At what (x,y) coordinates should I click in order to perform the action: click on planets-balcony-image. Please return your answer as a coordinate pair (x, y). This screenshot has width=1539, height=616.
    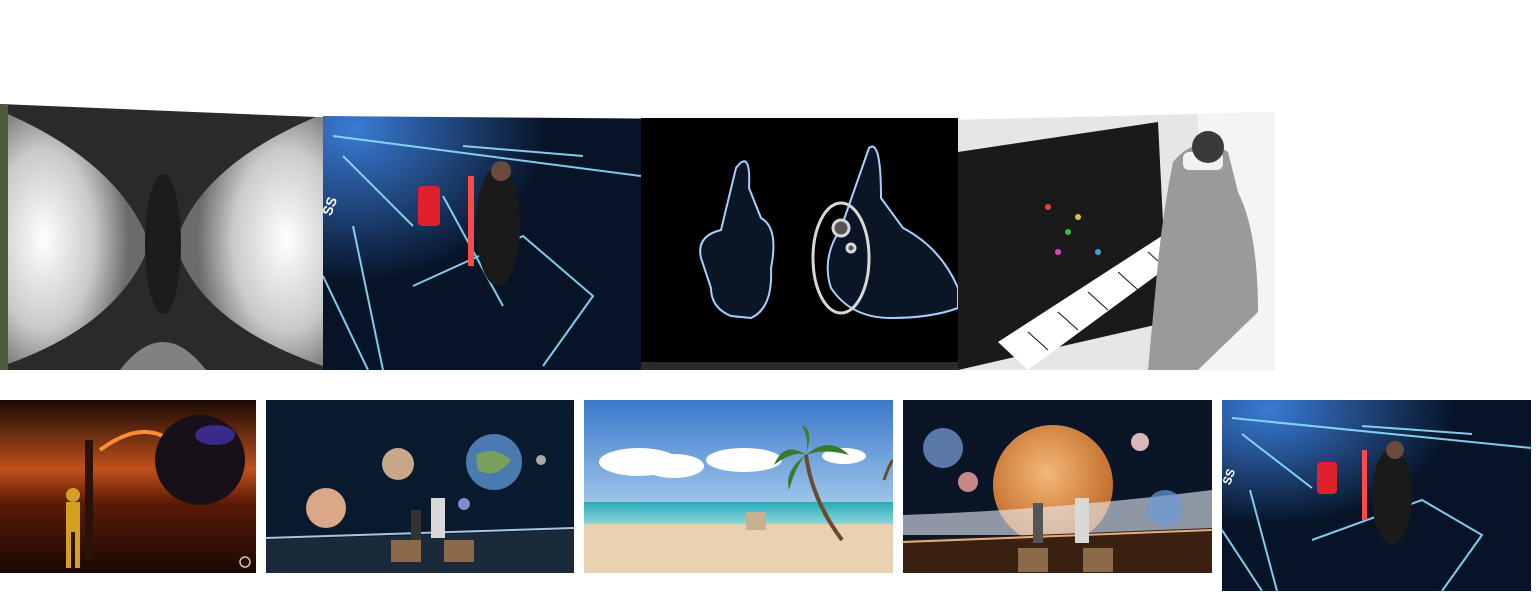
    Looking at the image, I should click on (420, 486).